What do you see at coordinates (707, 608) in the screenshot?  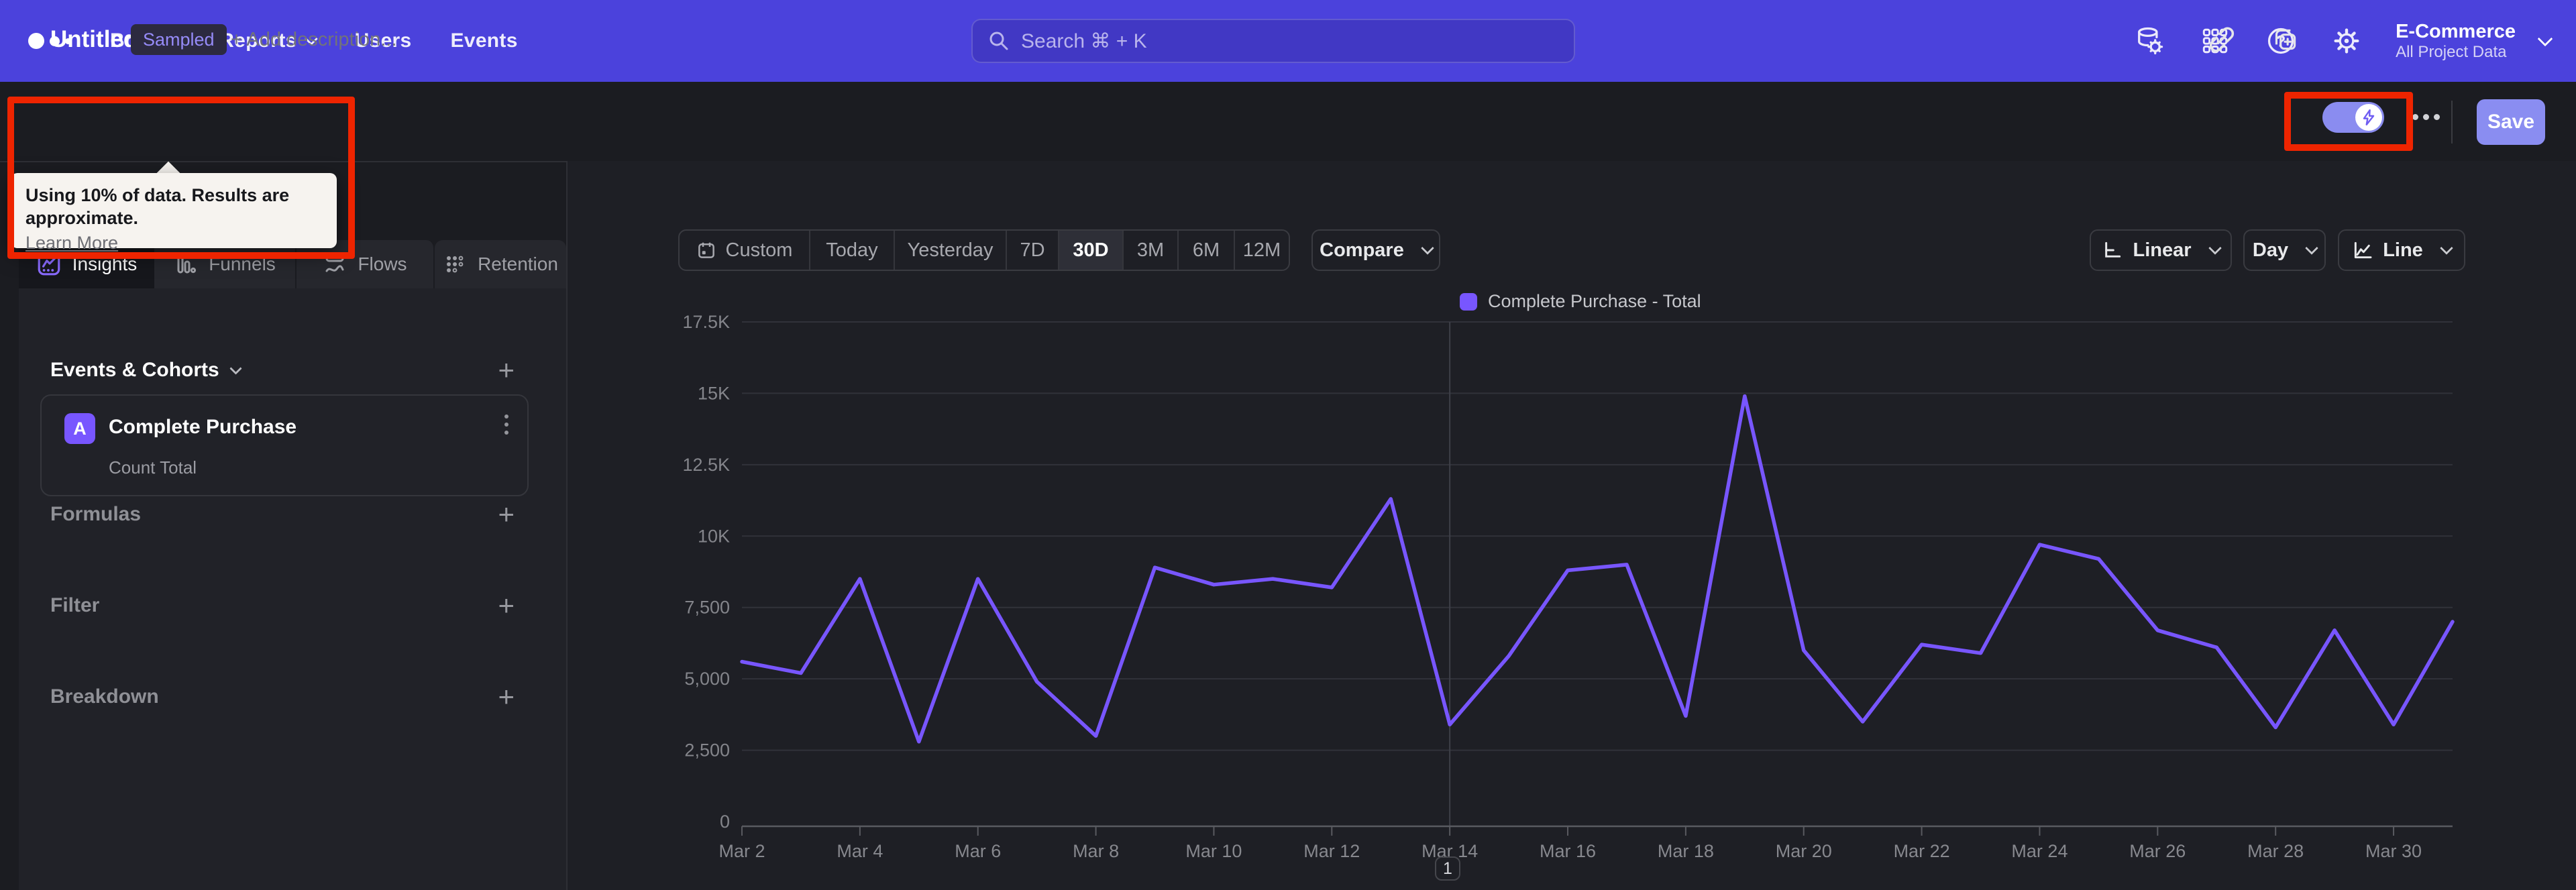 I see `svg-text: 7,500` at bounding box center [707, 608].